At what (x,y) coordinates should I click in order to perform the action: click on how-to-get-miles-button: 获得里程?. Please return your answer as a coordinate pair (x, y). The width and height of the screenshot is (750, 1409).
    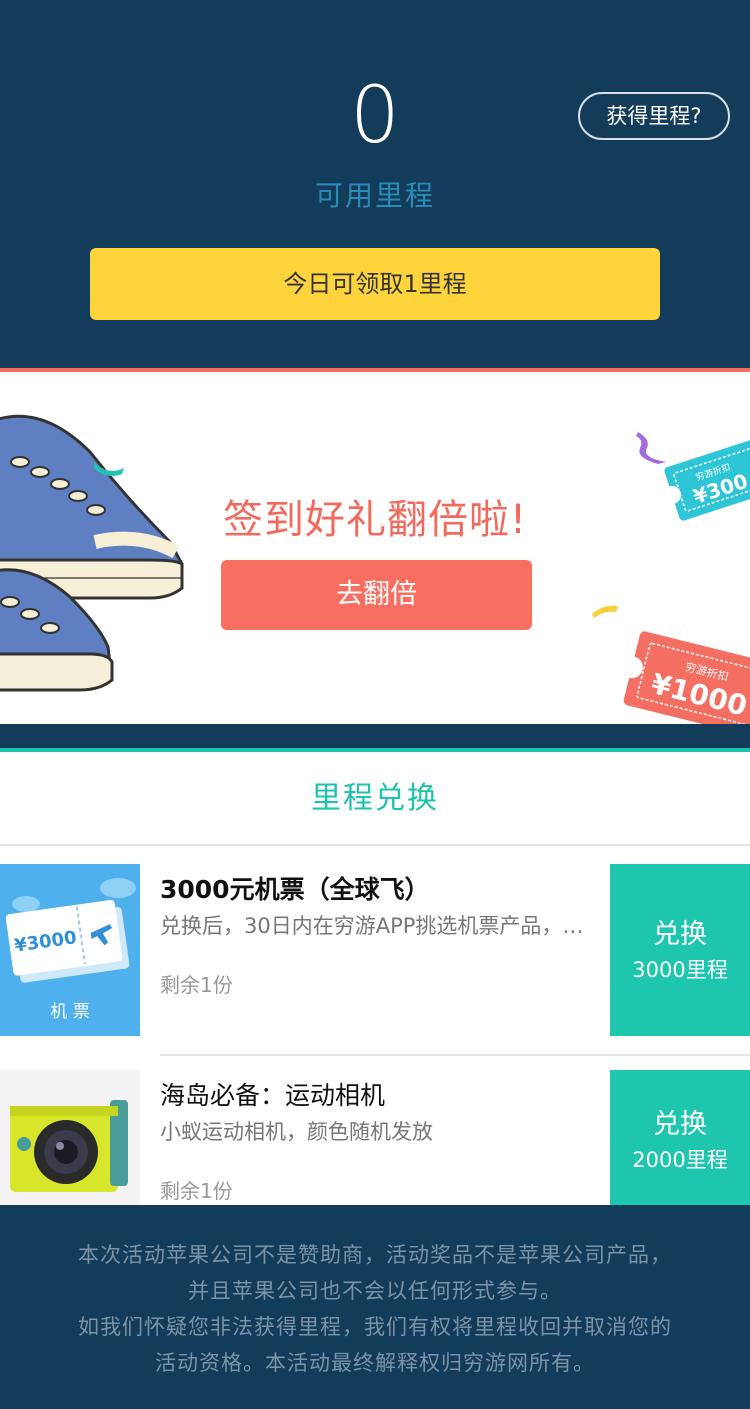
    Looking at the image, I should click on (654, 116).